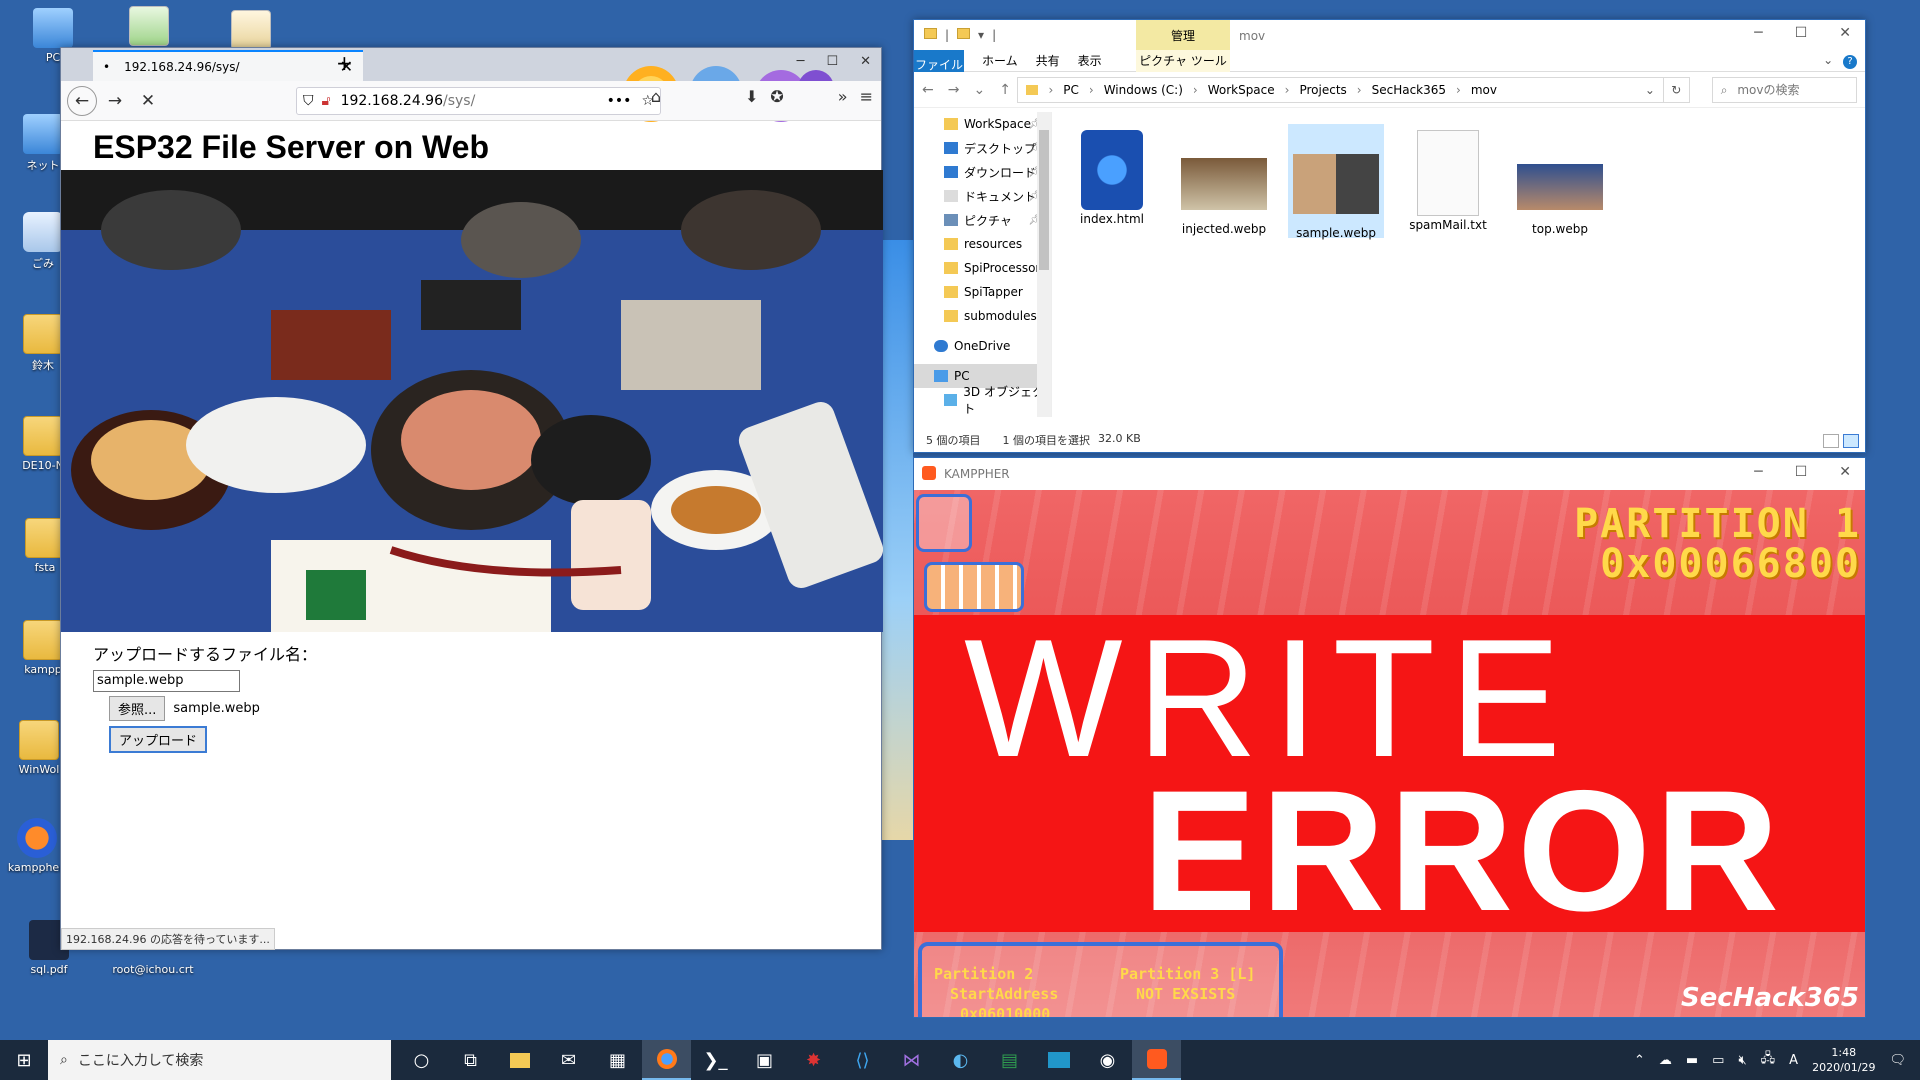 Image resolution: width=1920 pixels, height=1080 pixels. What do you see at coordinates (982, 400) in the screenshot?
I see `nav-item-3d-objects: 3D オブジェクト` at bounding box center [982, 400].